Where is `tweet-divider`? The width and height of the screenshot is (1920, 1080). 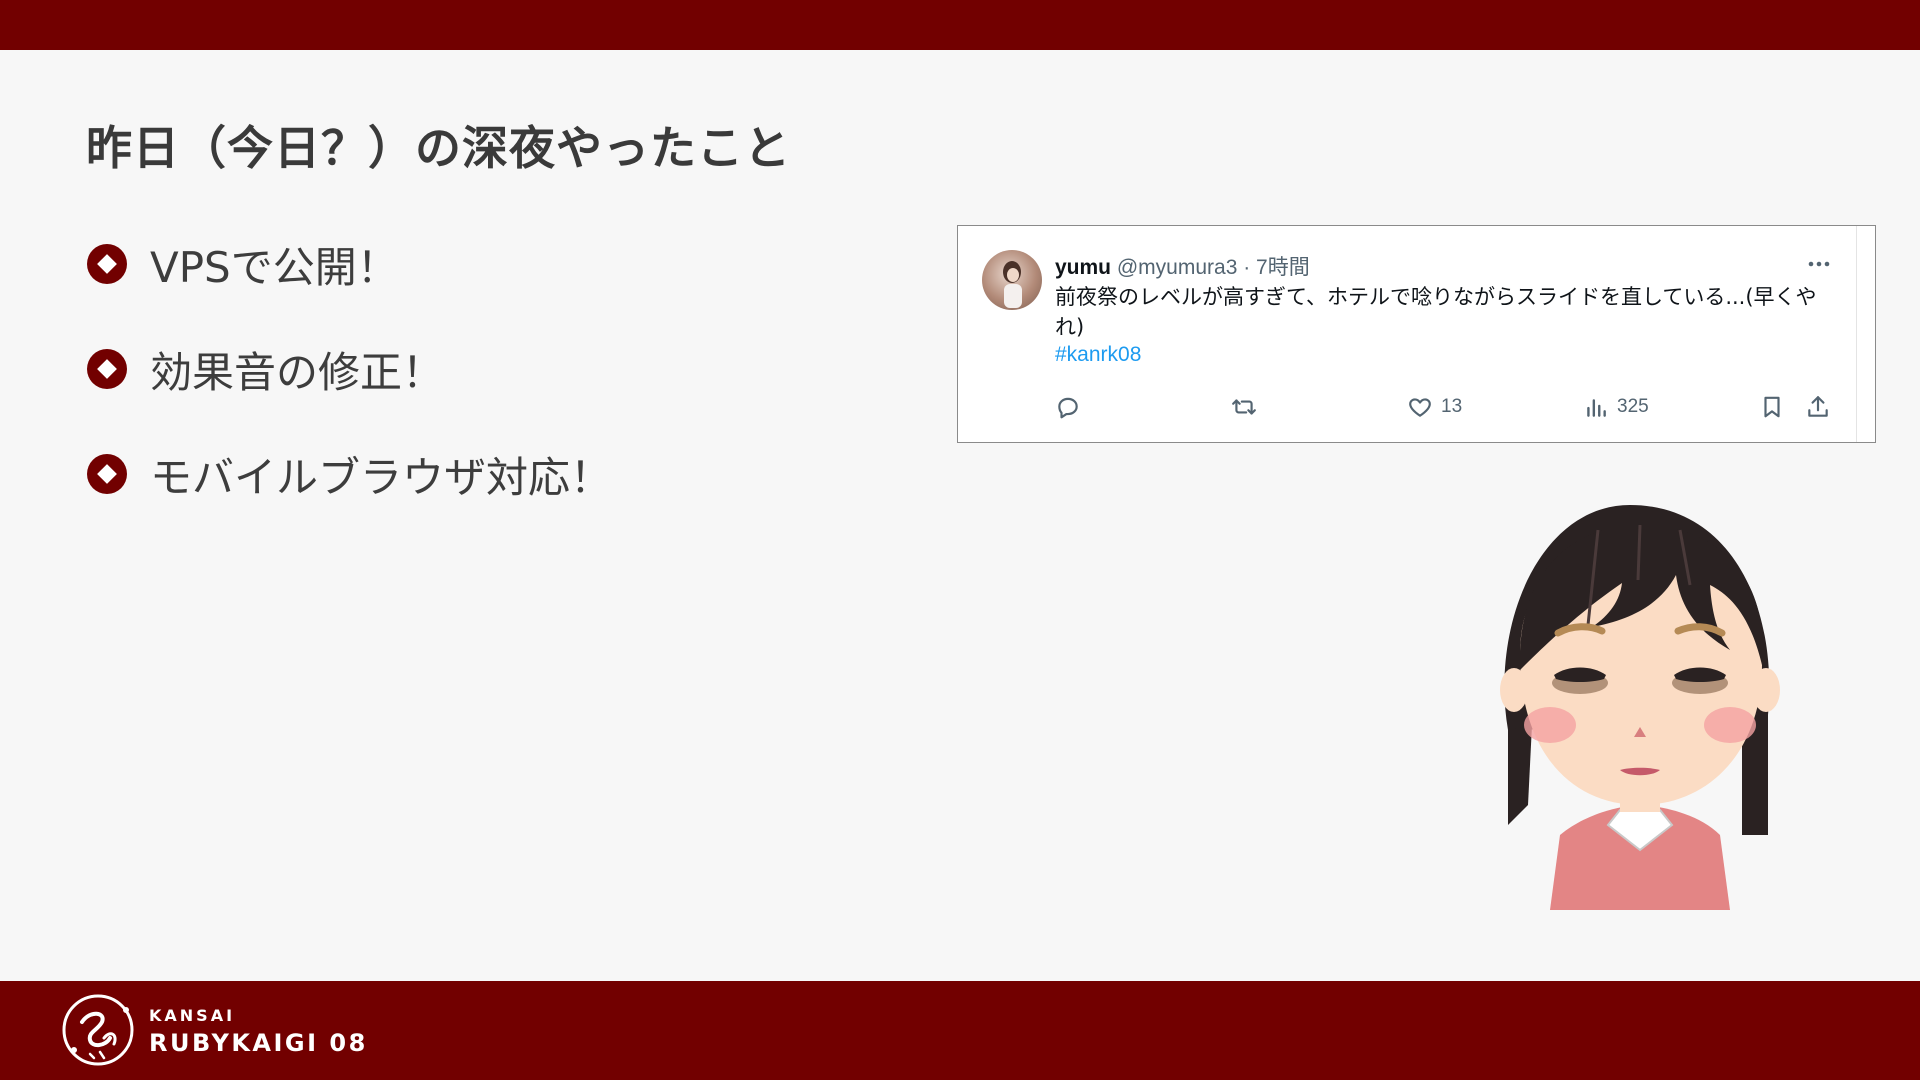 tweet-divider is located at coordinates (1856, 334).